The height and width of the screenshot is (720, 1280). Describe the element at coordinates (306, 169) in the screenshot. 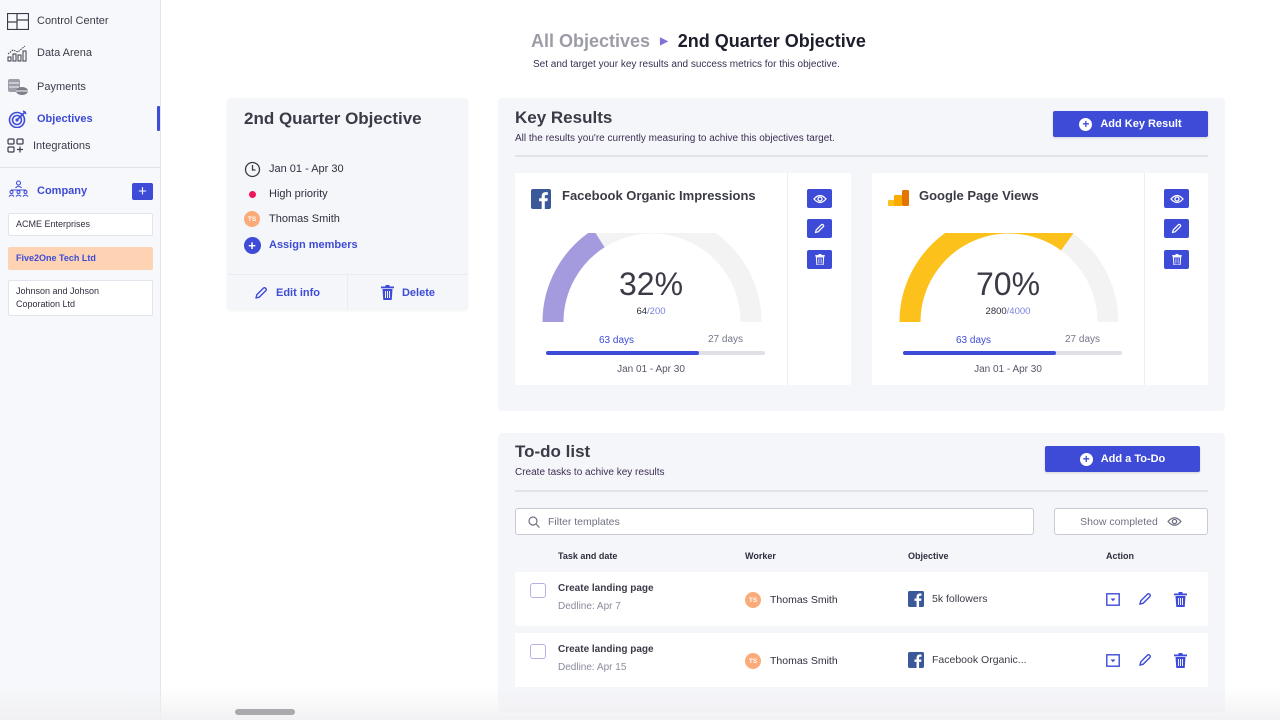

I see `objective-date-range: Jan 01 - Apr 30` at that location.